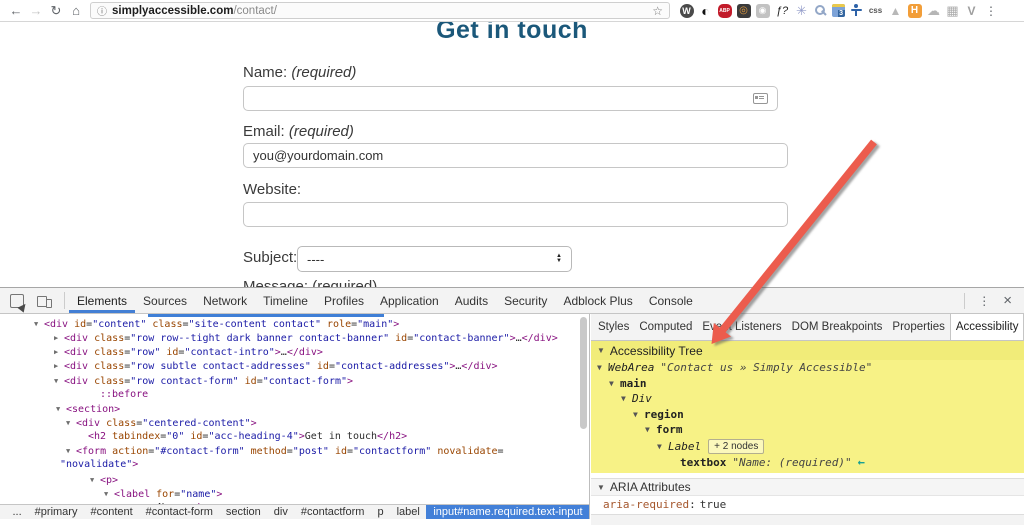  Describe the element at coordinates (705, 10) in the screenshot. I see `contrast-icon: ◐` at that location.